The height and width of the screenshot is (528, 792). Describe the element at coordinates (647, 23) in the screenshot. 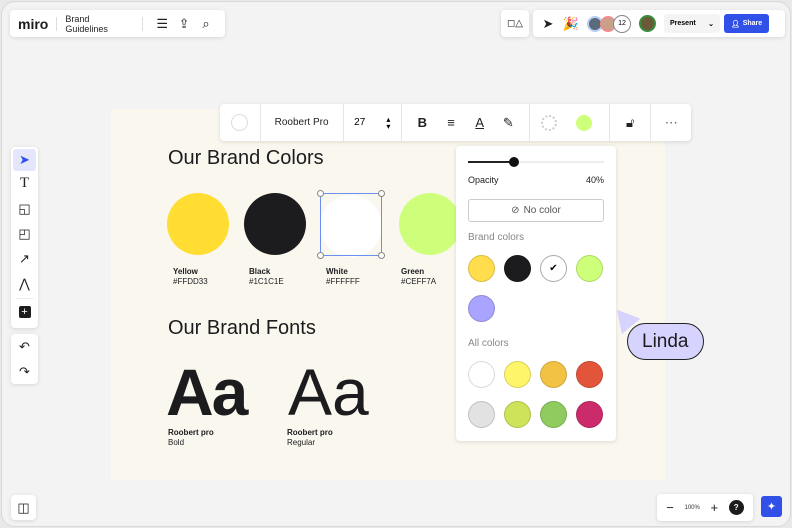

I see `avatar` at that location.